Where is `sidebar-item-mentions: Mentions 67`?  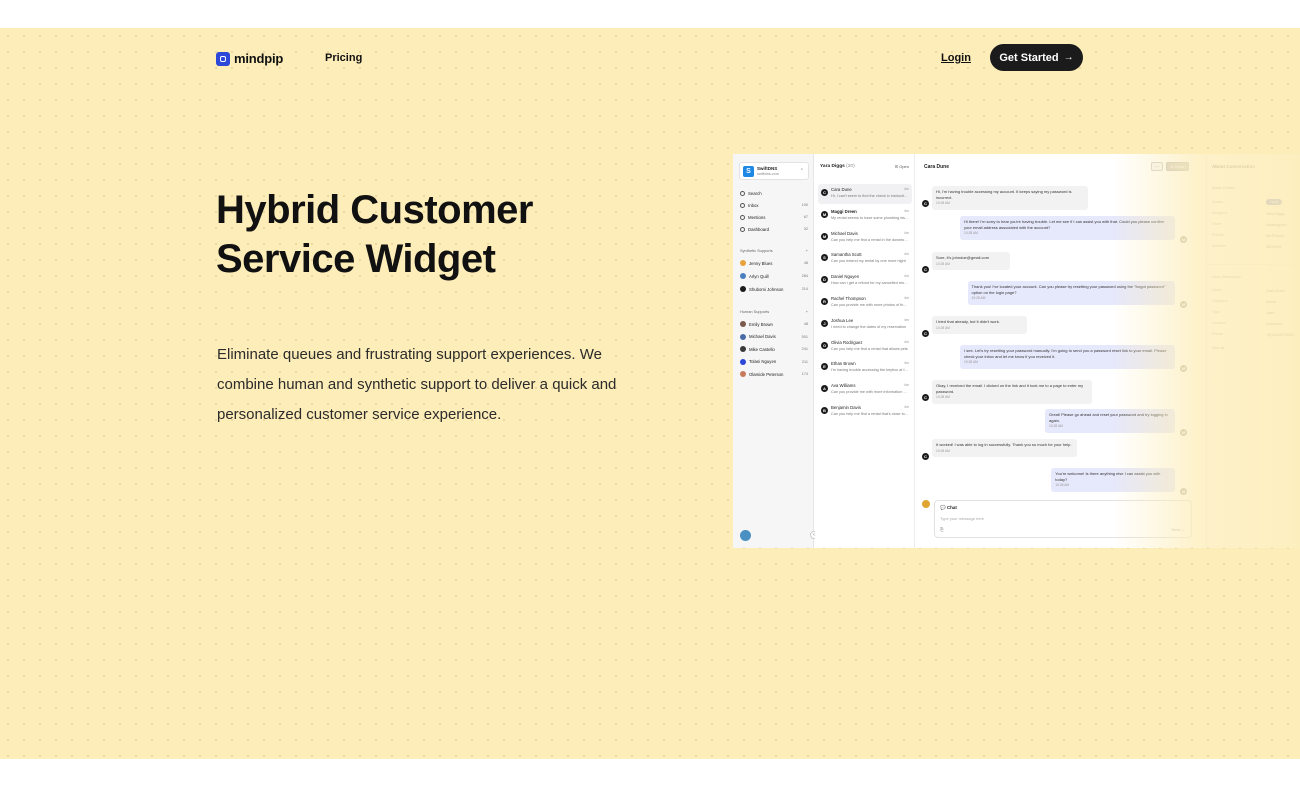
sidebar-item-mentions: Mentions 67 is located at coordinates (774, 217).